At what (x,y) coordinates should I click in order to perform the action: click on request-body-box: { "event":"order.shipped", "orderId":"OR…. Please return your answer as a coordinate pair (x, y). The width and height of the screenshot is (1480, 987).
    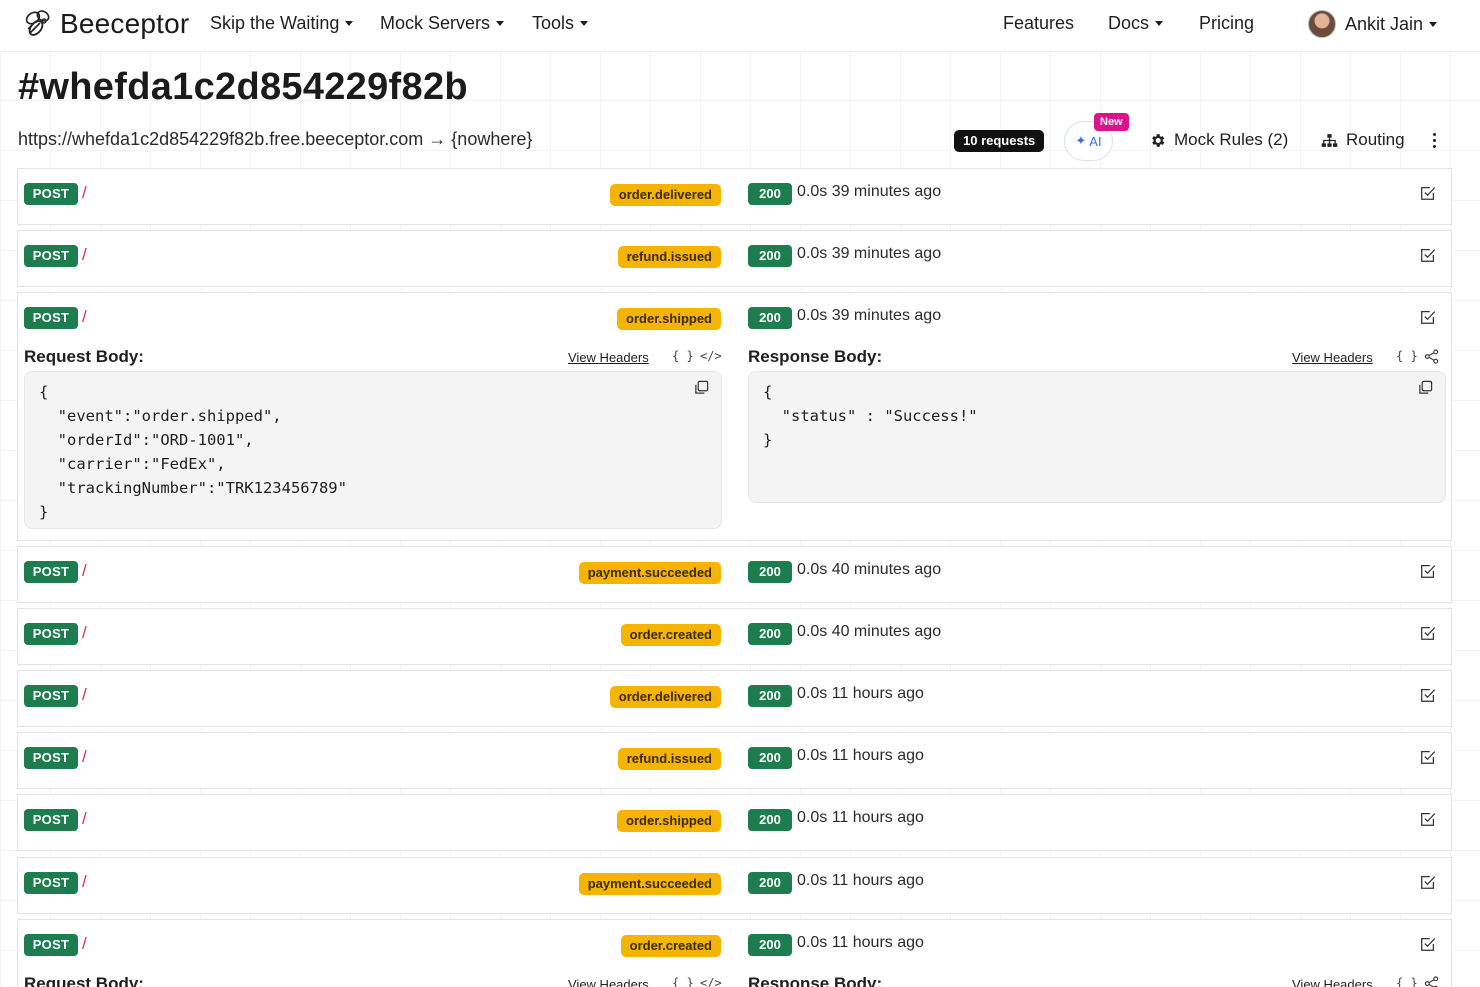
    Looking at the image, I should click on (373, 450).